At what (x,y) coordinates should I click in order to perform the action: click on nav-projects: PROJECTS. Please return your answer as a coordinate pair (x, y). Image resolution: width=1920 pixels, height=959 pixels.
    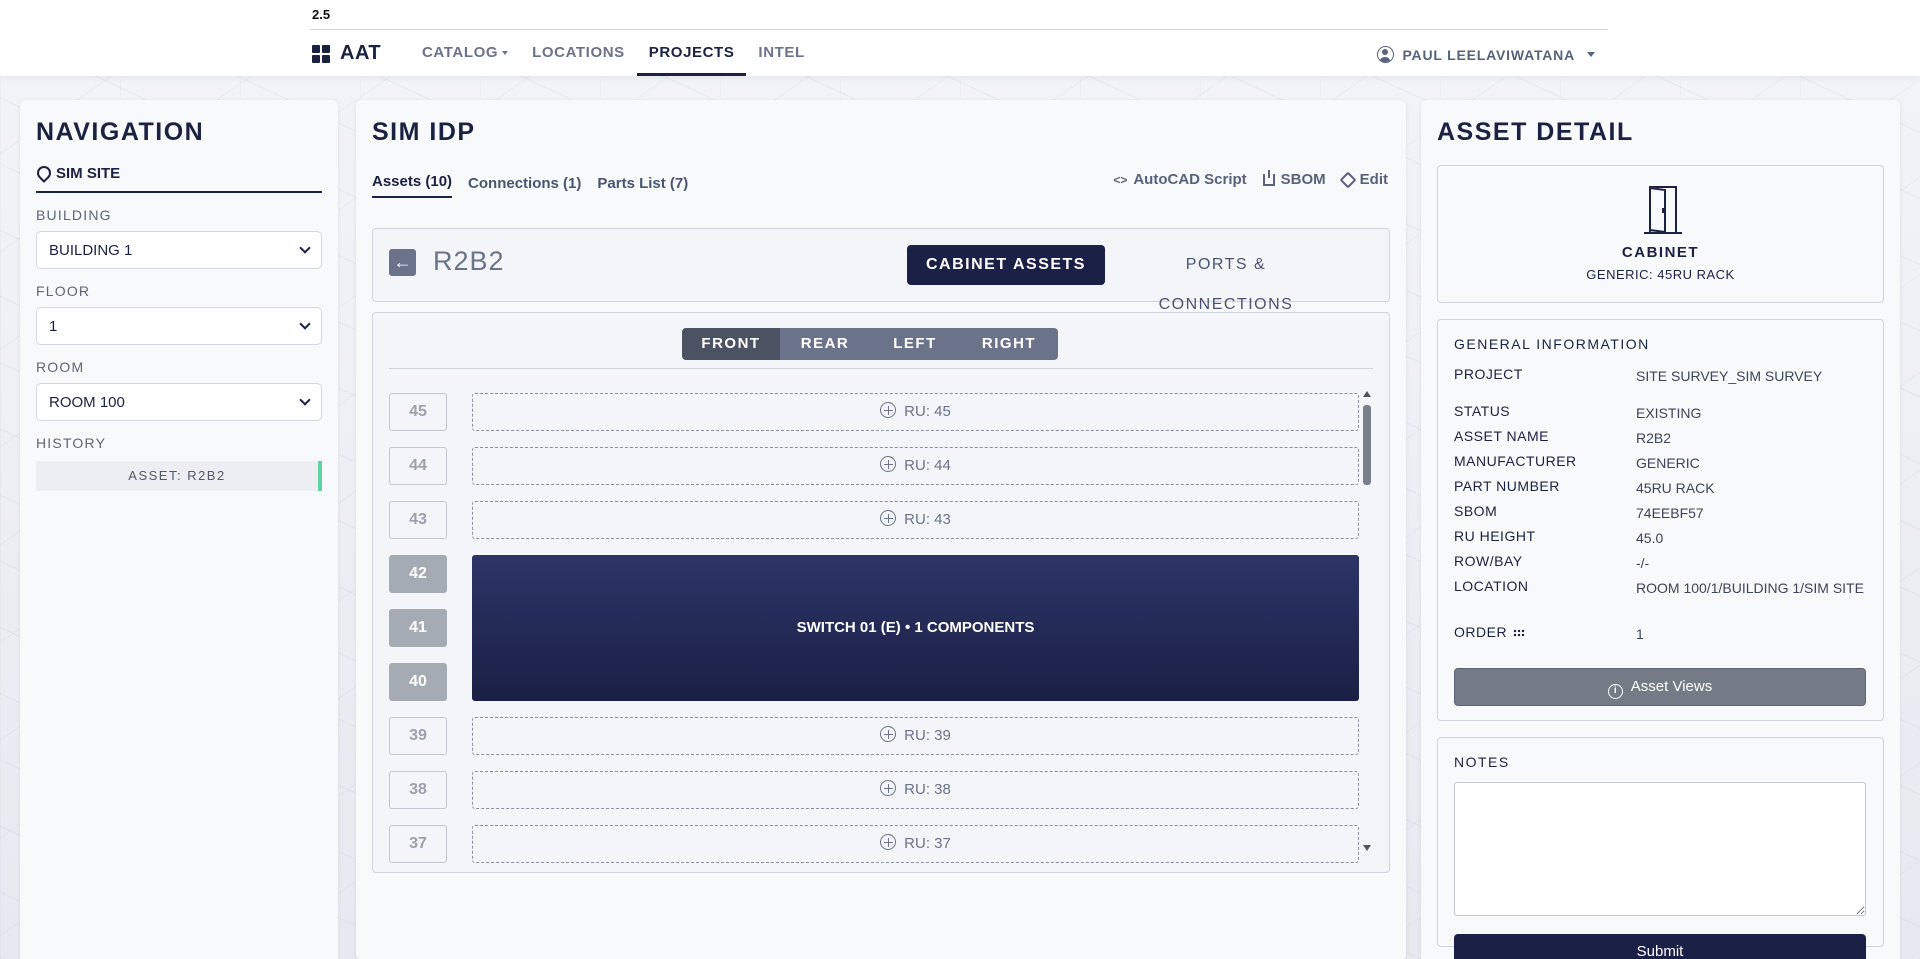
    Looking at the image, I should click on (691, 53).